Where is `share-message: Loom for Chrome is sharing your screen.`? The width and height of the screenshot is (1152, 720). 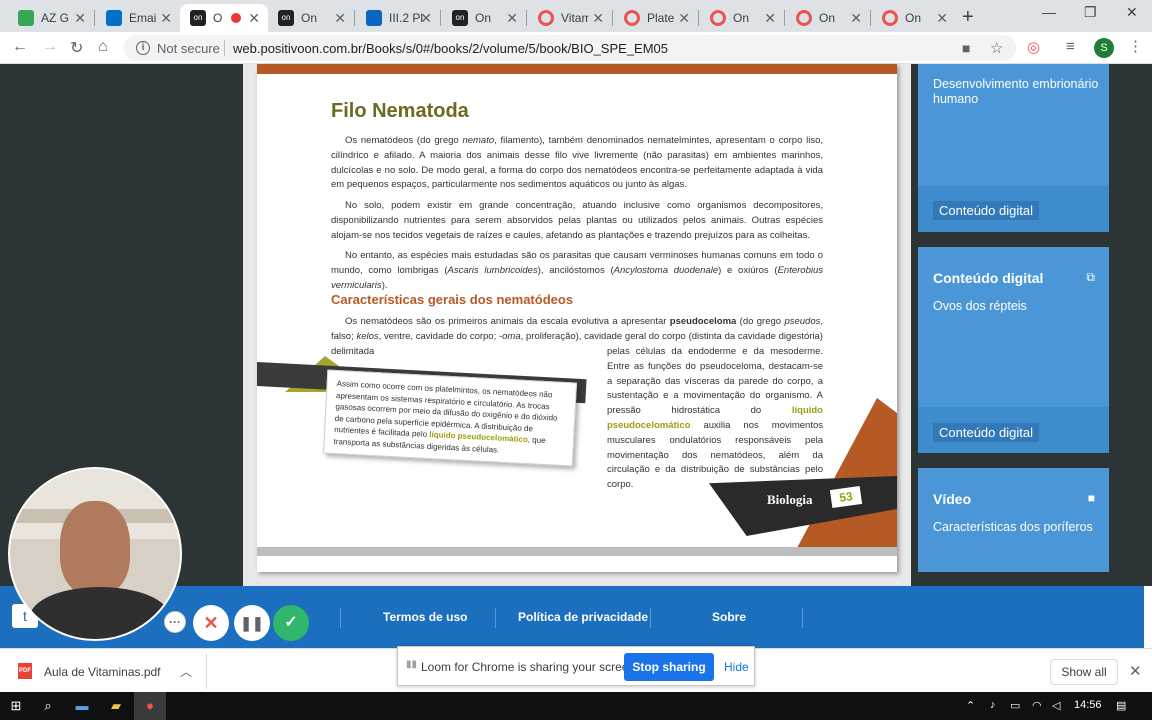
share-message: Loom for Chrome is sharing your screen. is located at coordinates (530, 667).